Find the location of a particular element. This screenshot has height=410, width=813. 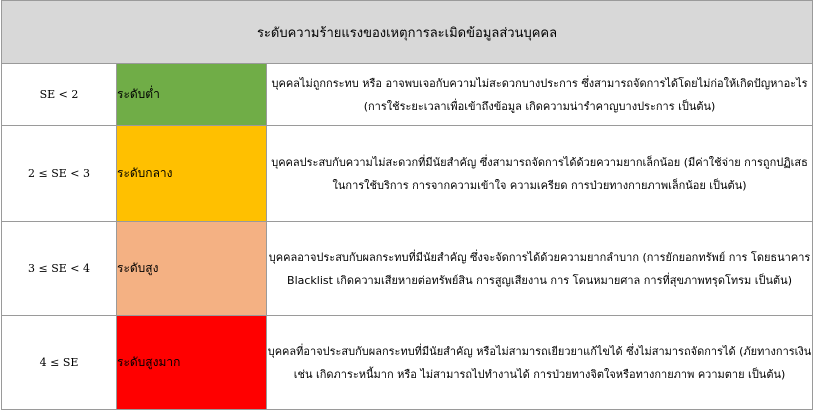

level-cell-very-high: ระดับสูงมาก is located at coordinates (191, 362).